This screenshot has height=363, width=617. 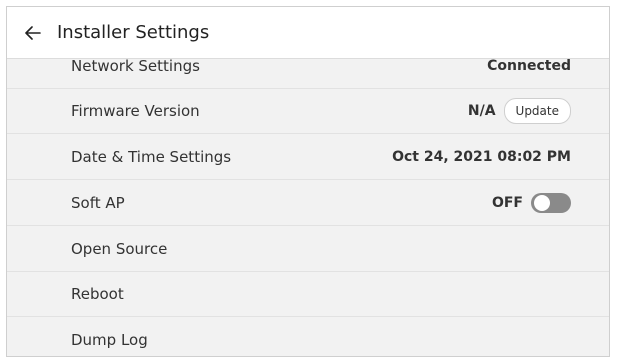 I want to click on network-settings-label: Network Settings, so click(x=135, y=67).